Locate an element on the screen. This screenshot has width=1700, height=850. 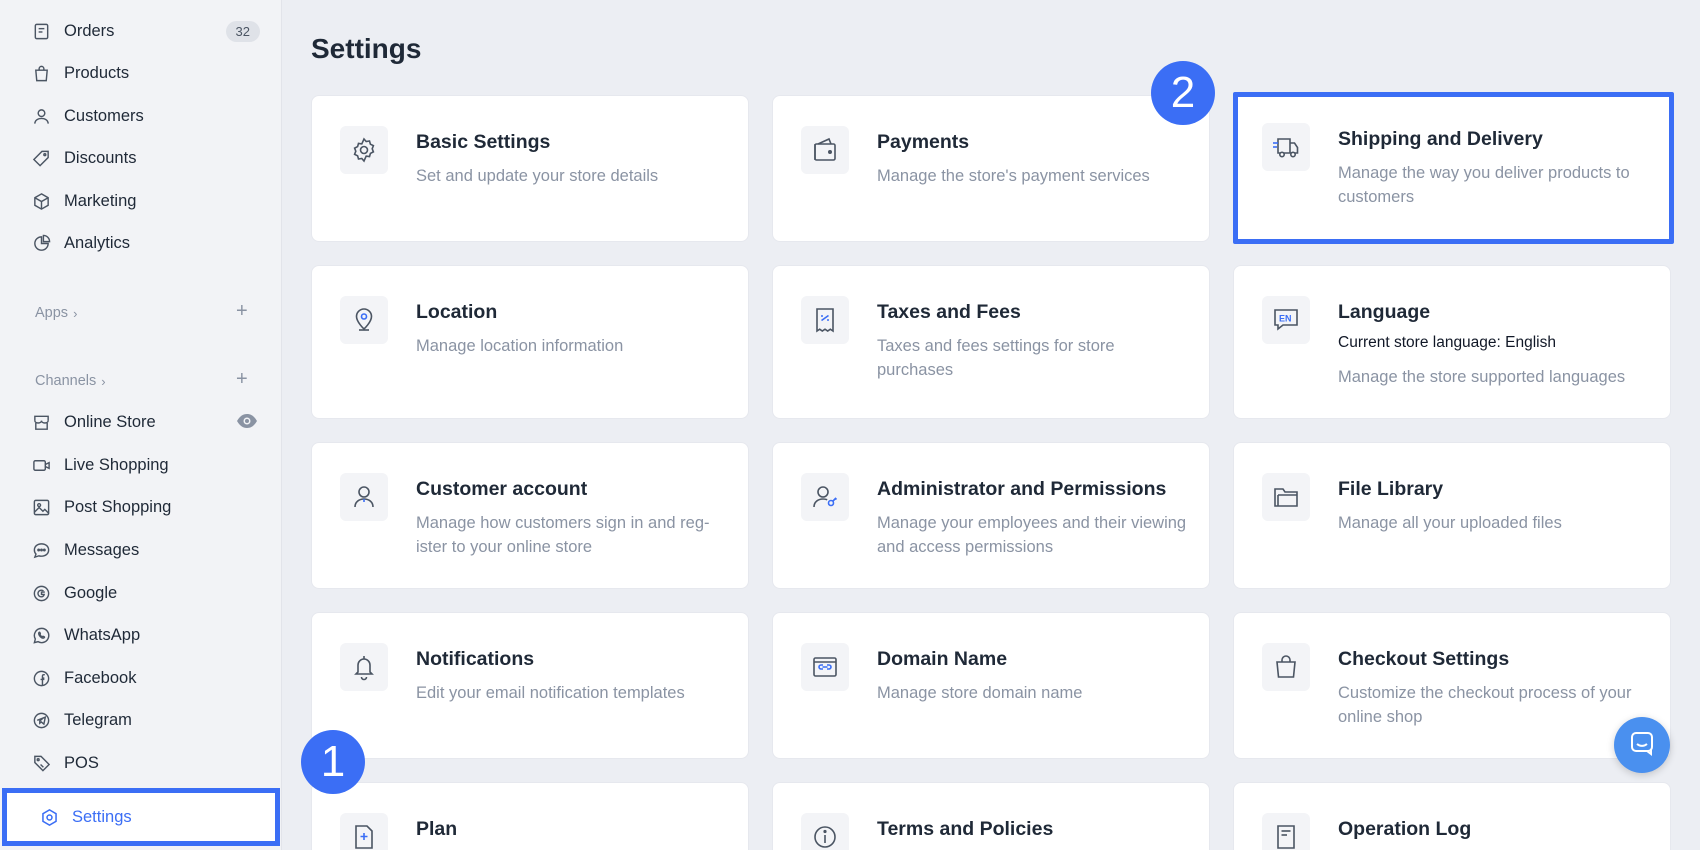
sidebar-item-label: Online Store is located at coordinates (110, 421).